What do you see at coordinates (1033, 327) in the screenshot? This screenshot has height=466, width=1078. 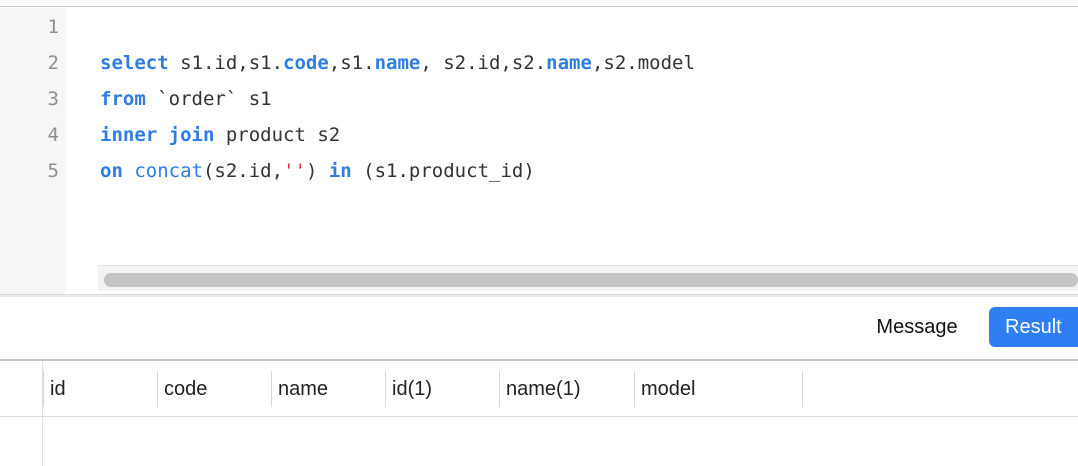 I see `tab-result: Result` at bounding box center [1033, 327].